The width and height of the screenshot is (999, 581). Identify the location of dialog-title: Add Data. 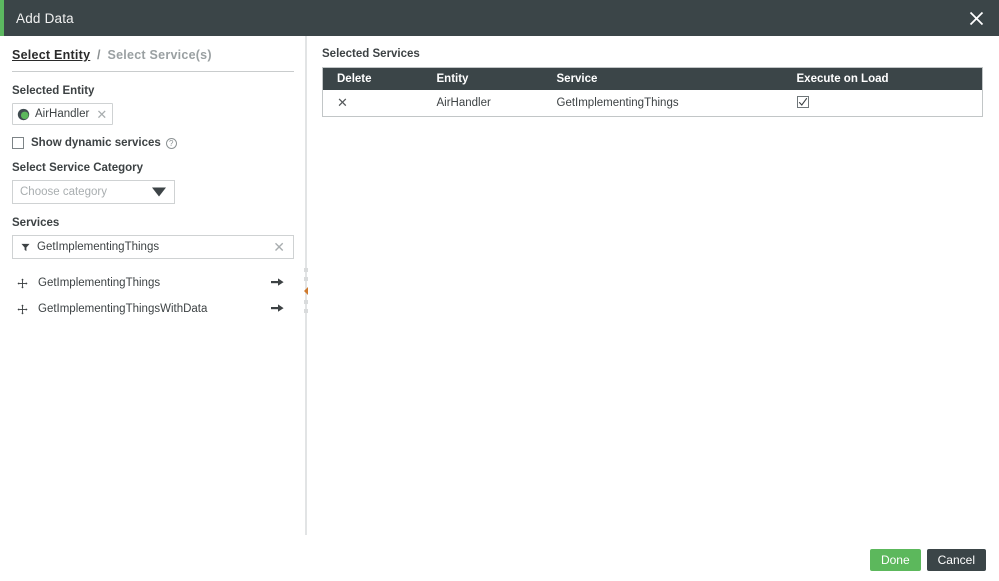
(45, 18).